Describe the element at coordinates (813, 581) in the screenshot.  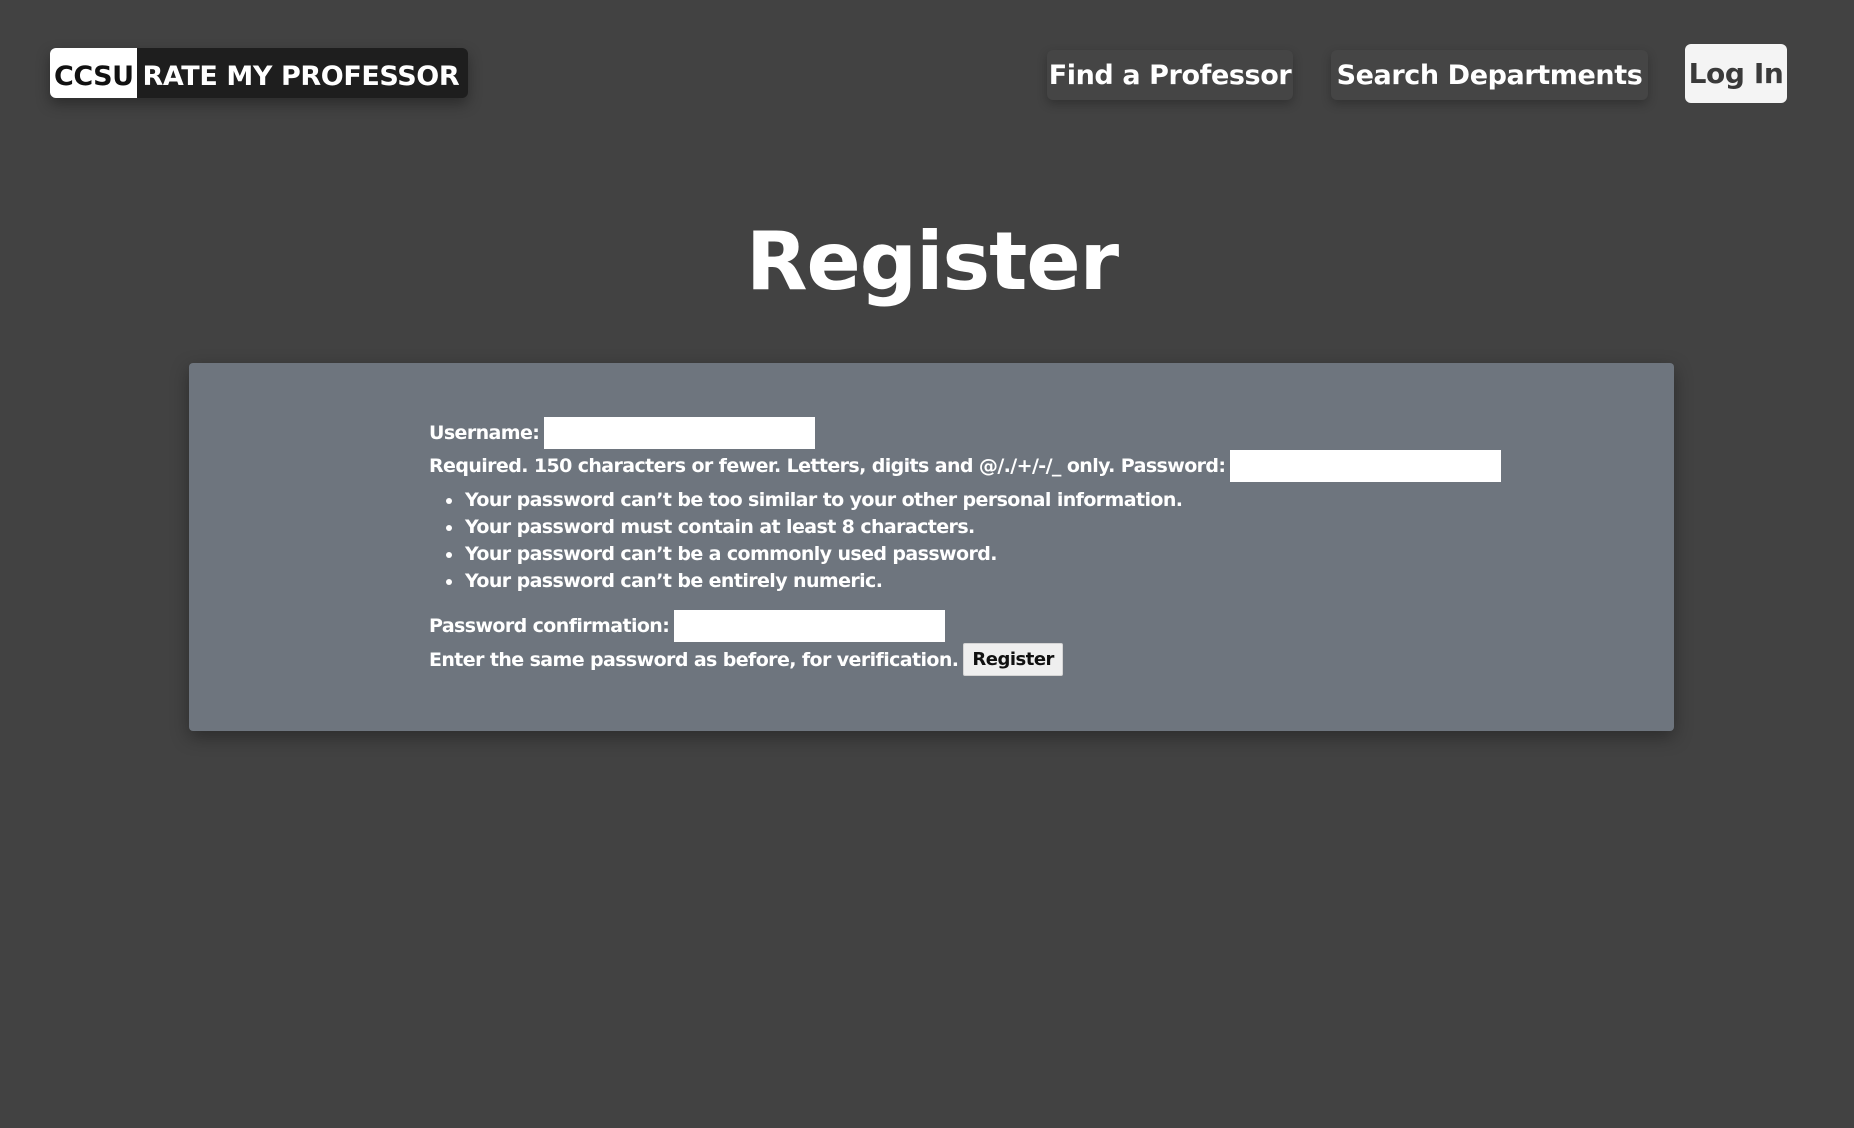
I see `password-hint: Your password can’t be entirely numeric.` at that location.